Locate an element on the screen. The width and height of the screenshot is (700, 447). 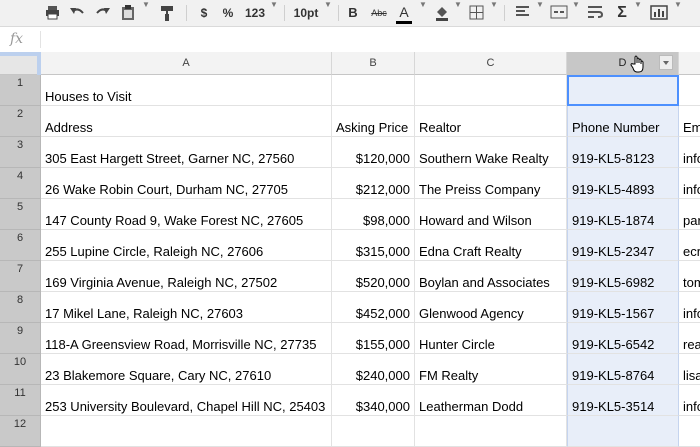
cell-c5: Howard and Wilson is located at coordinates (491, 214).